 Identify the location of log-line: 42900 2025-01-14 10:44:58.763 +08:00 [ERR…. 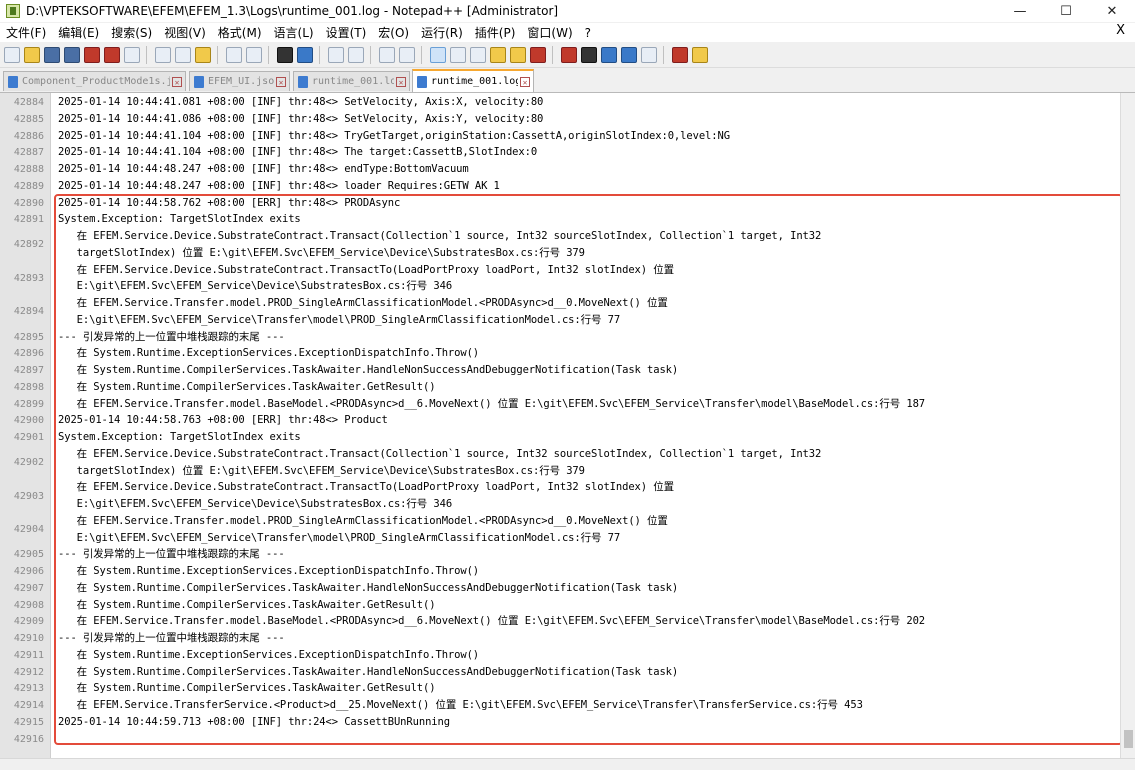
(560, 420).